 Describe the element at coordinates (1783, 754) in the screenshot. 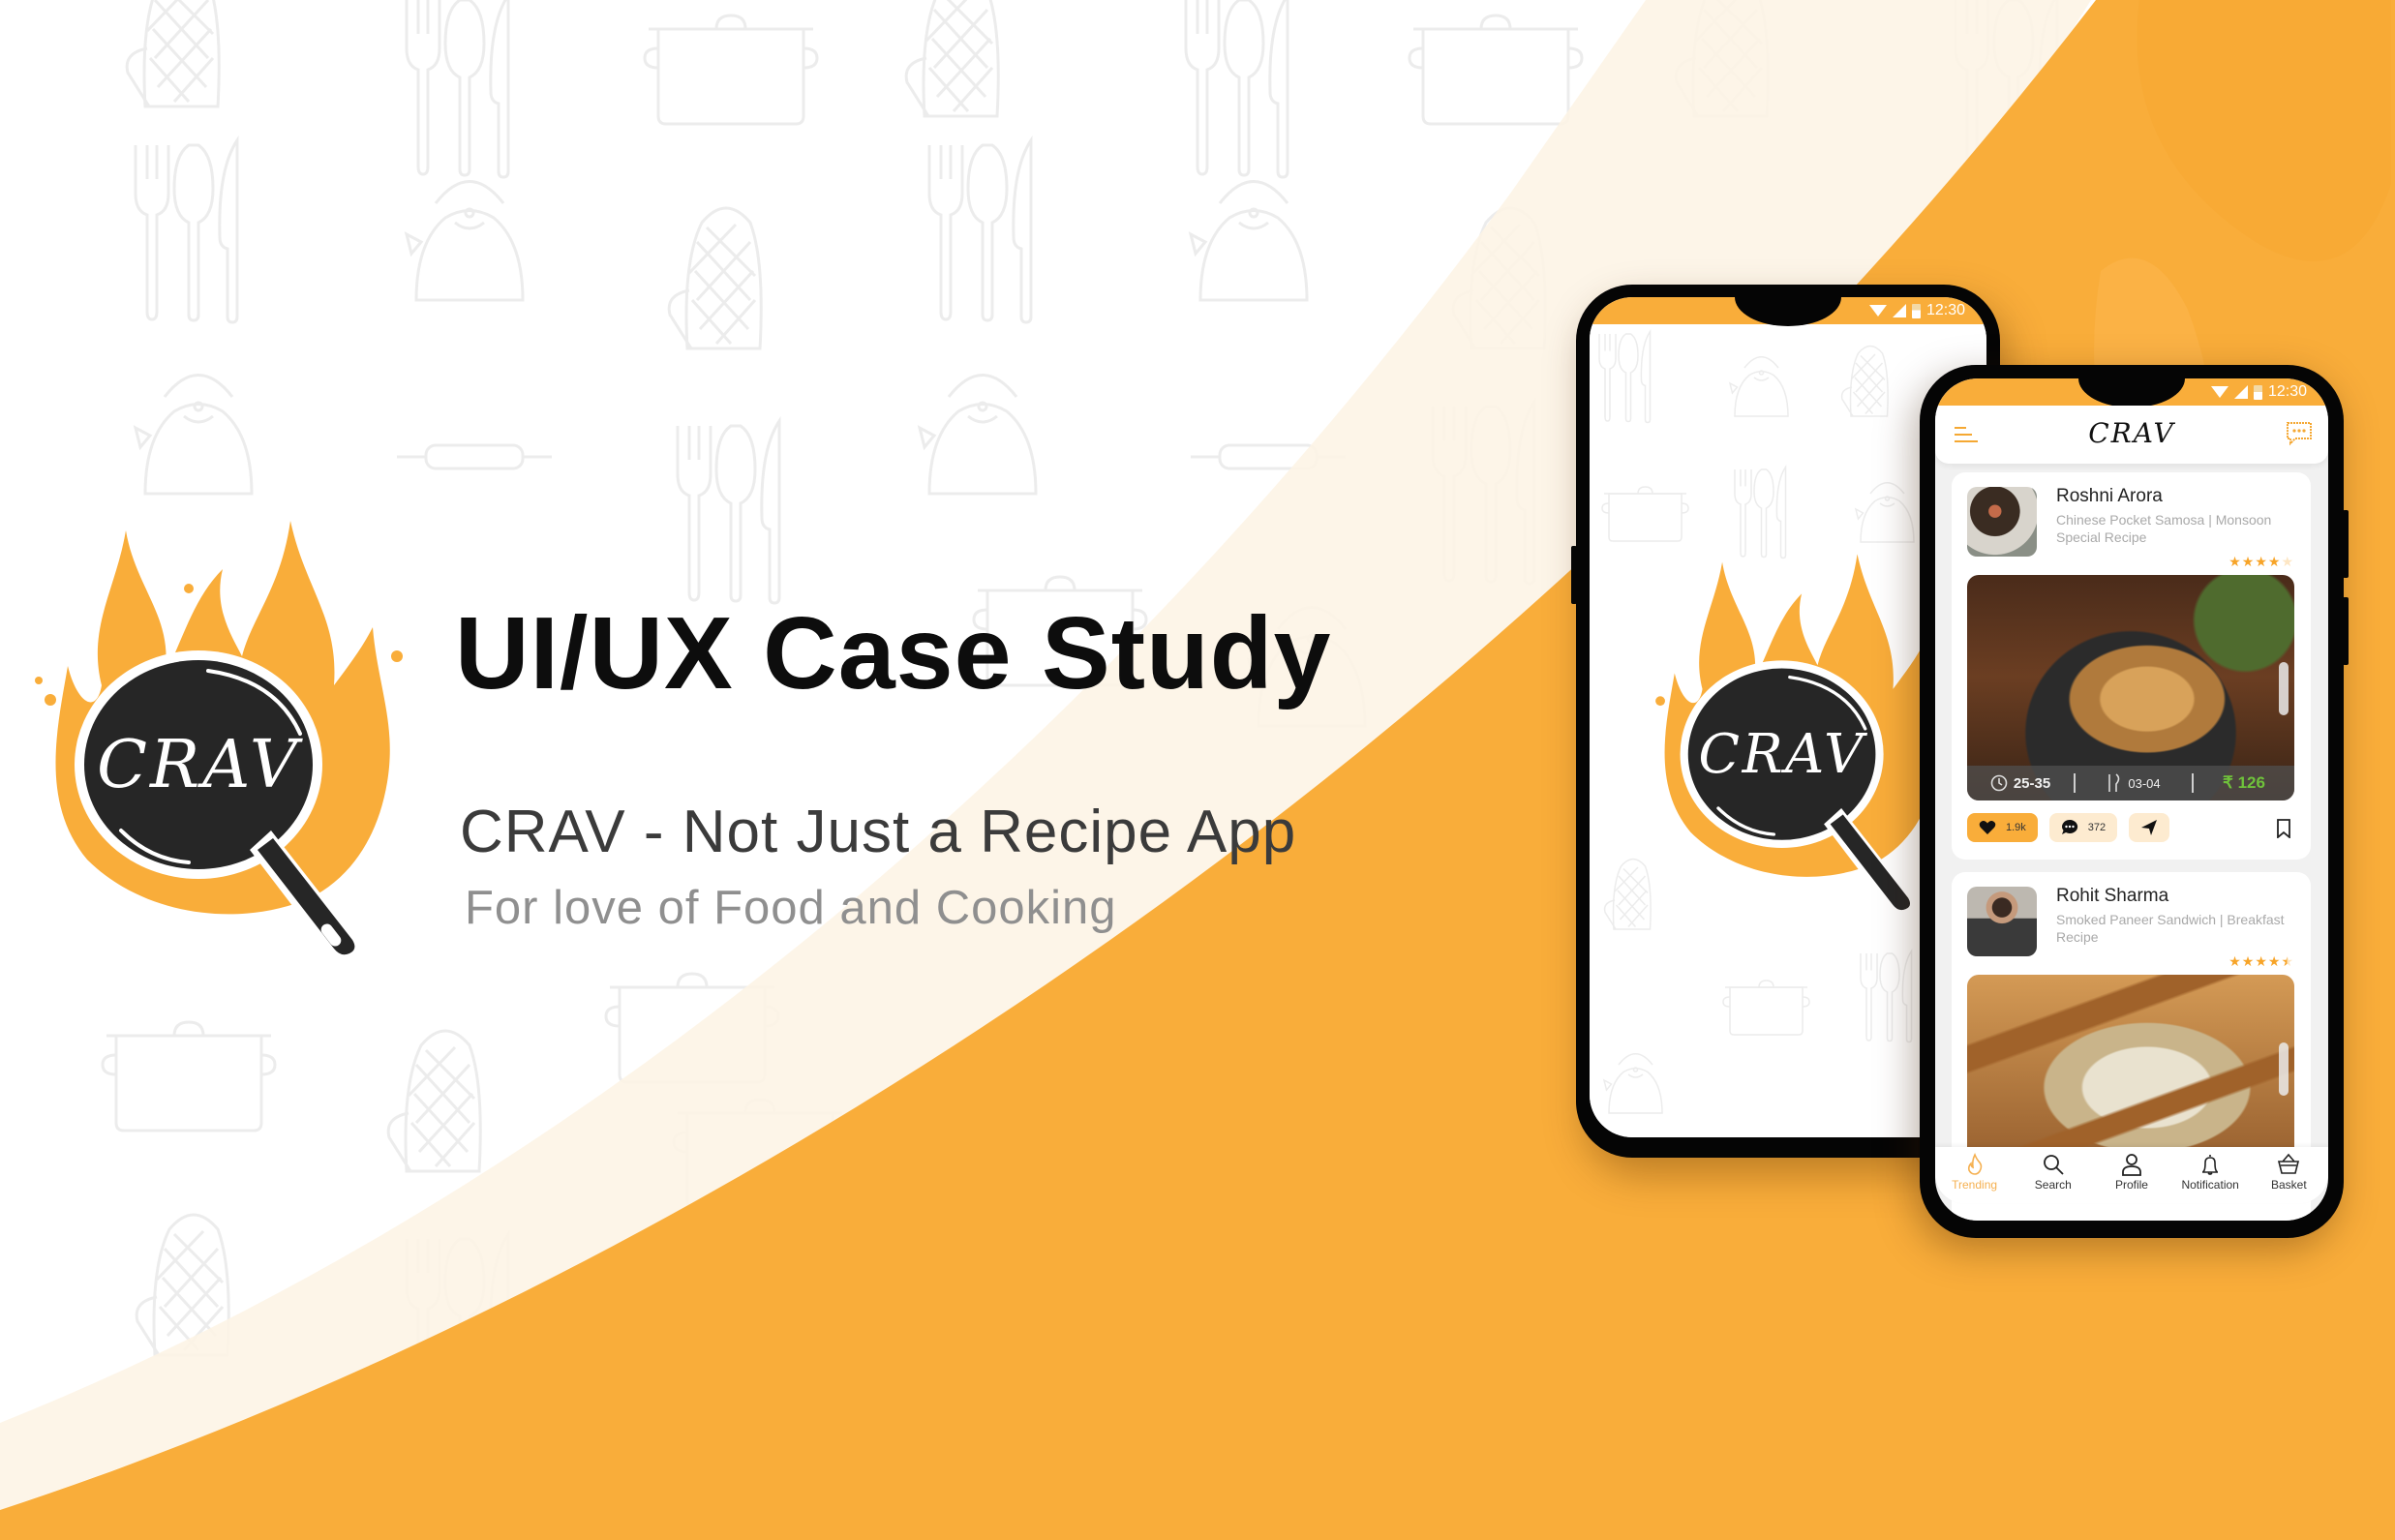

I see `splash-logo-text: CRAV` at that location.